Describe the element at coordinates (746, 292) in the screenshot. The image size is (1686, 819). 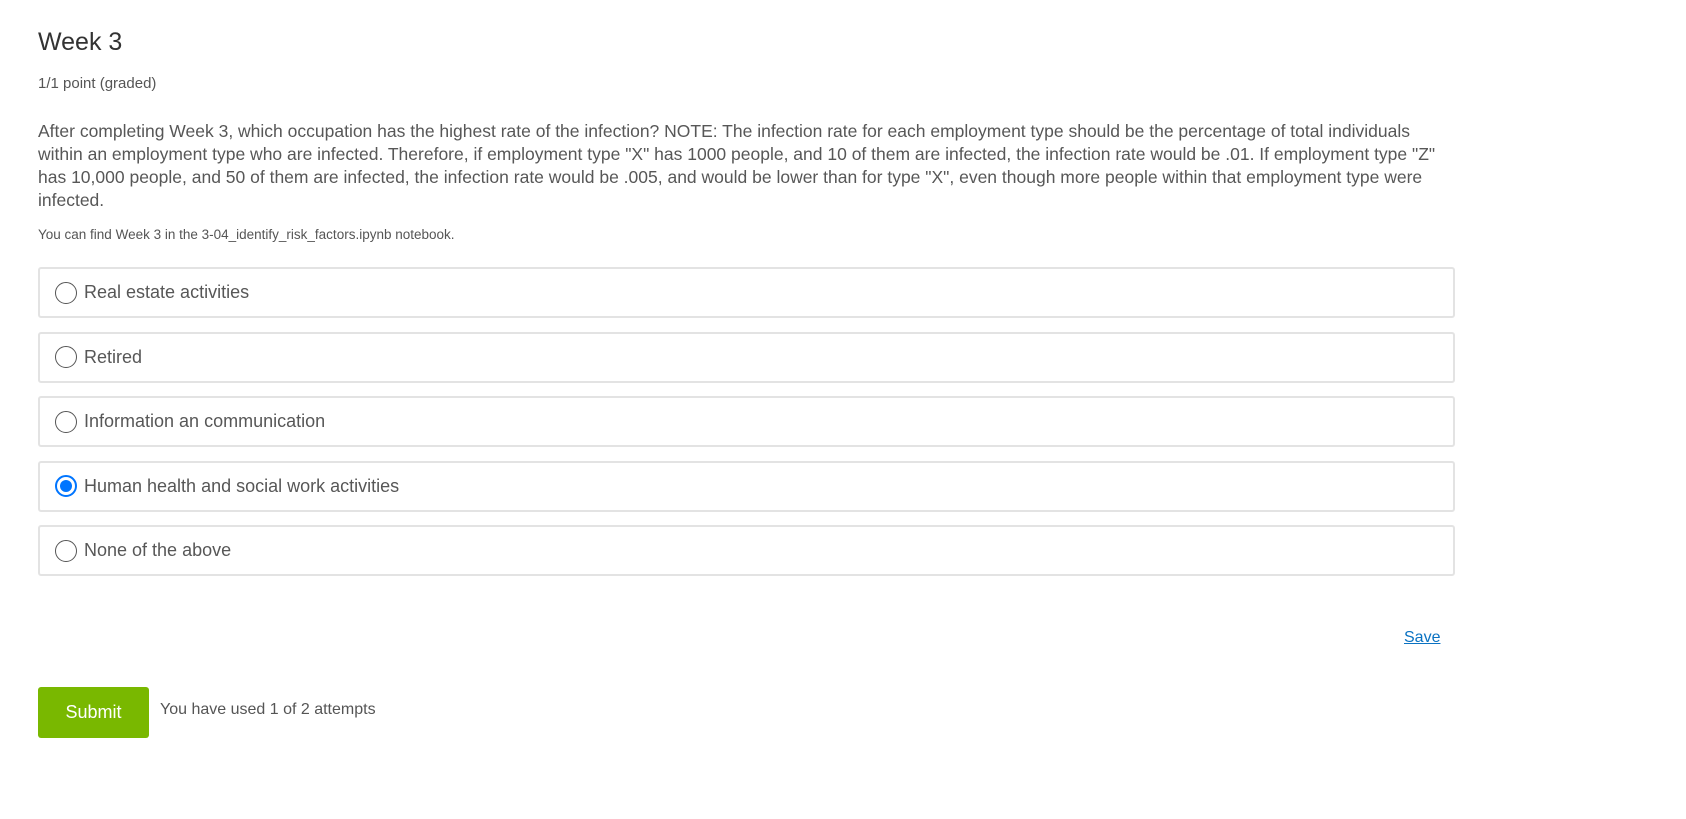
I see `option-real-estate: Real estate activities` at that location.